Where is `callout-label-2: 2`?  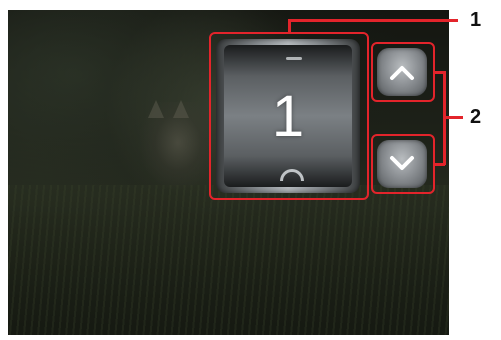
callout-label-2: 2 is located at coordinates (476, 117).